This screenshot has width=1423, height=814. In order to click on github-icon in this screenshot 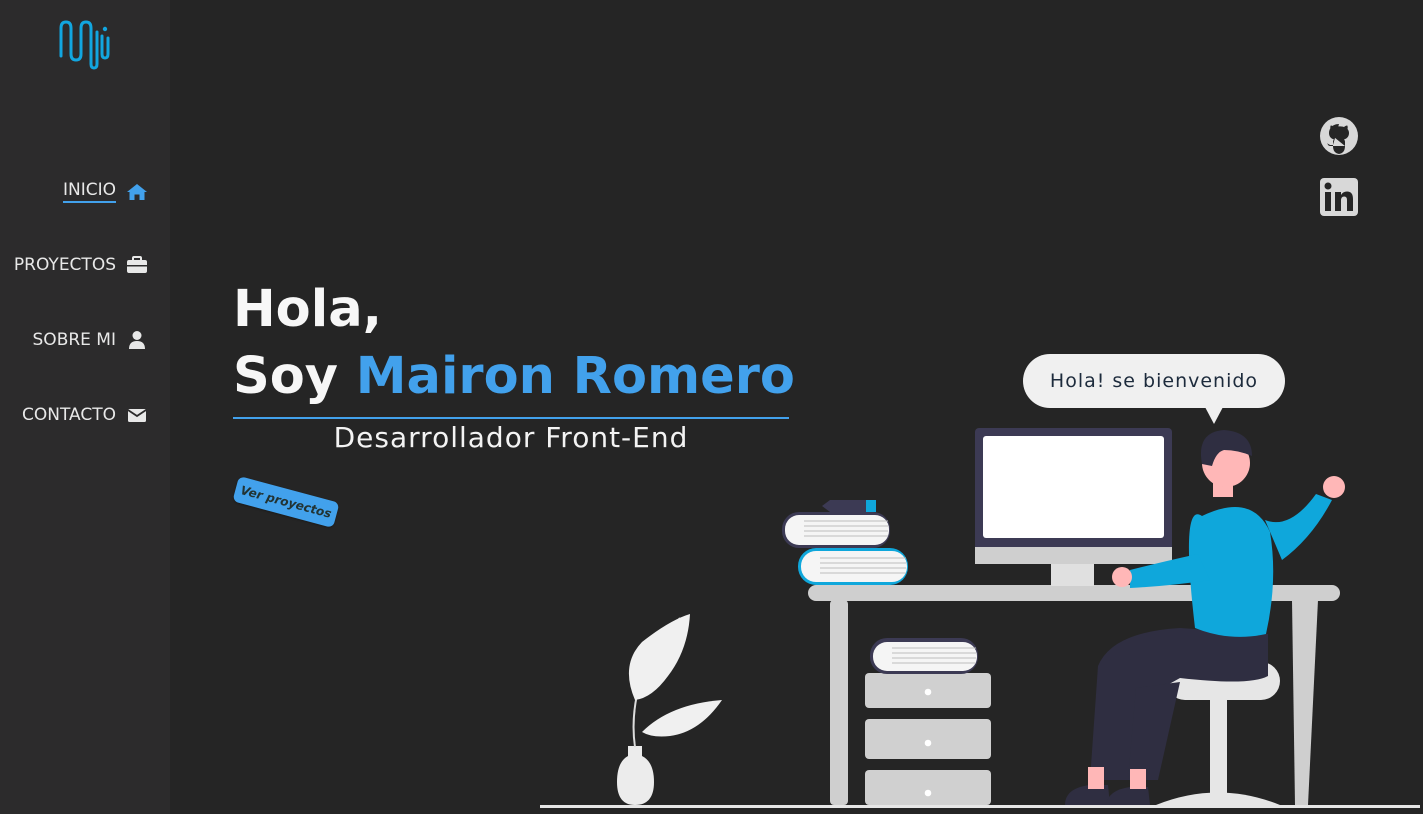, I will do `click(1339, 136)`.